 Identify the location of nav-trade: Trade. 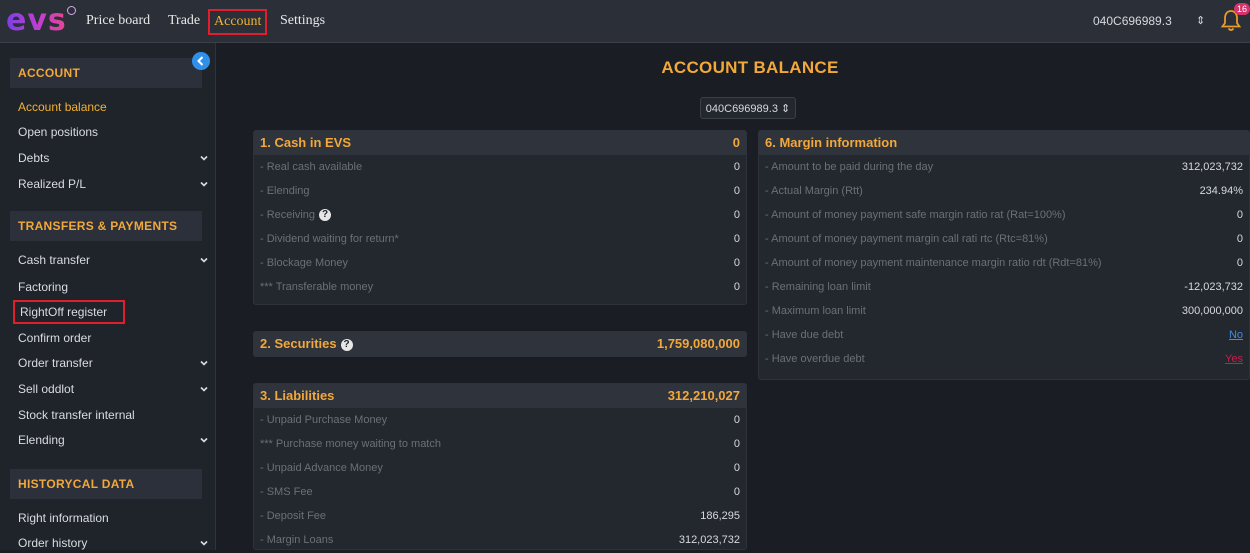
(184, 21).